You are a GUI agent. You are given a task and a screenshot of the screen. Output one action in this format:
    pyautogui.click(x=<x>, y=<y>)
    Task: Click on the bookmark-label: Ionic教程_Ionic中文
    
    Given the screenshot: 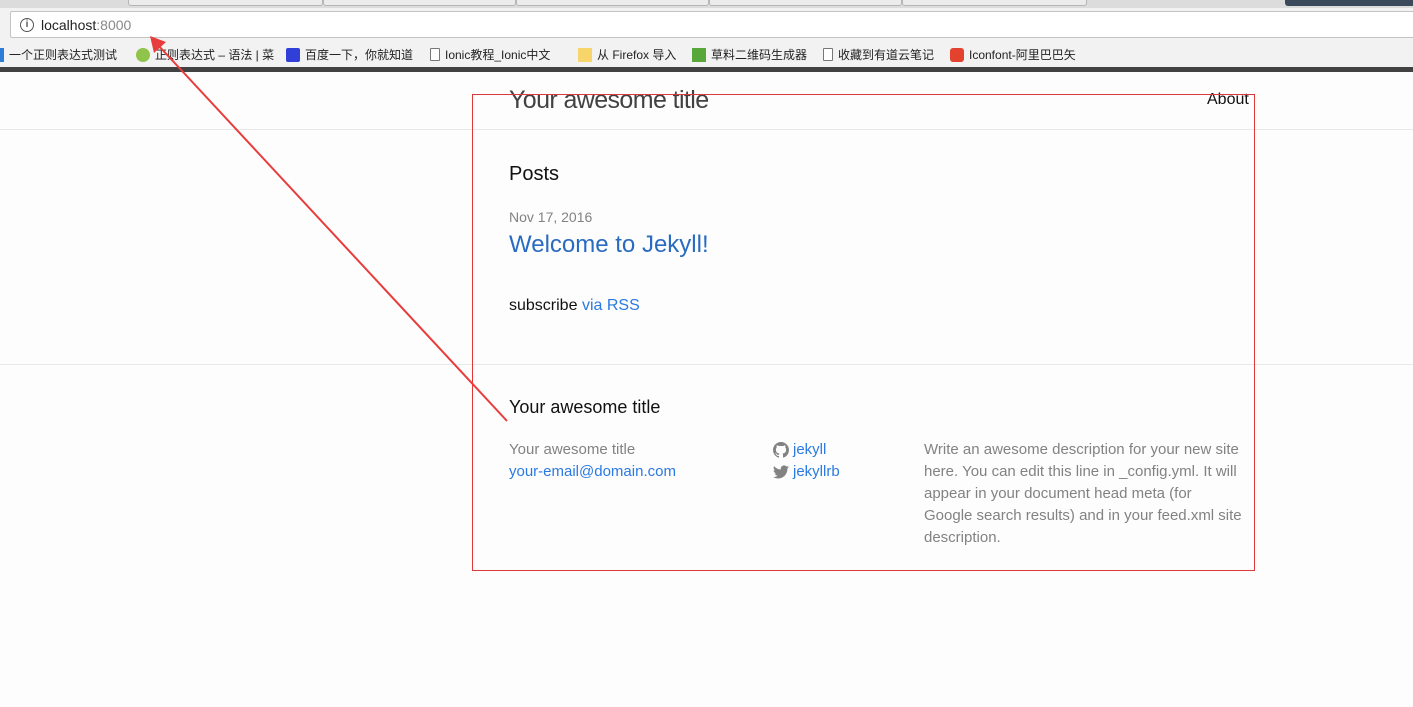 What is the action you would take?
    pyautogui.click(x=498, y=55)
    